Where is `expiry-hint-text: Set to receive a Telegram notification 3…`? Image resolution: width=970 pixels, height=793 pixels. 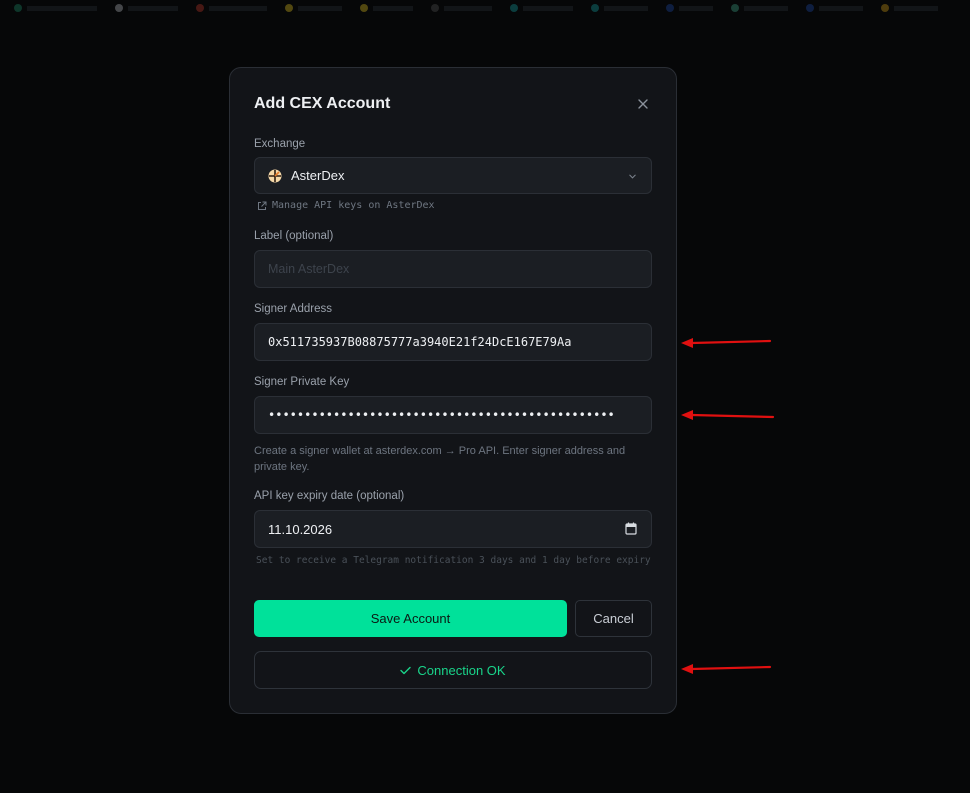
expiry-hint-text: Set to receive a Telegram notification 3… is located at coordinates (453, 560).